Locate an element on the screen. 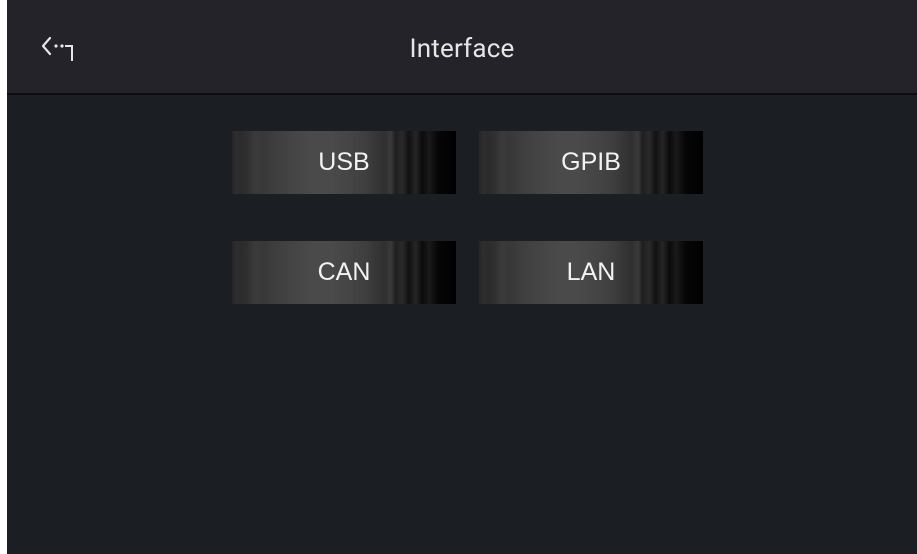 Image resolution: width=917 pixels, height=554 pixels. page-title: Interface is located at coordinates (462, 49).